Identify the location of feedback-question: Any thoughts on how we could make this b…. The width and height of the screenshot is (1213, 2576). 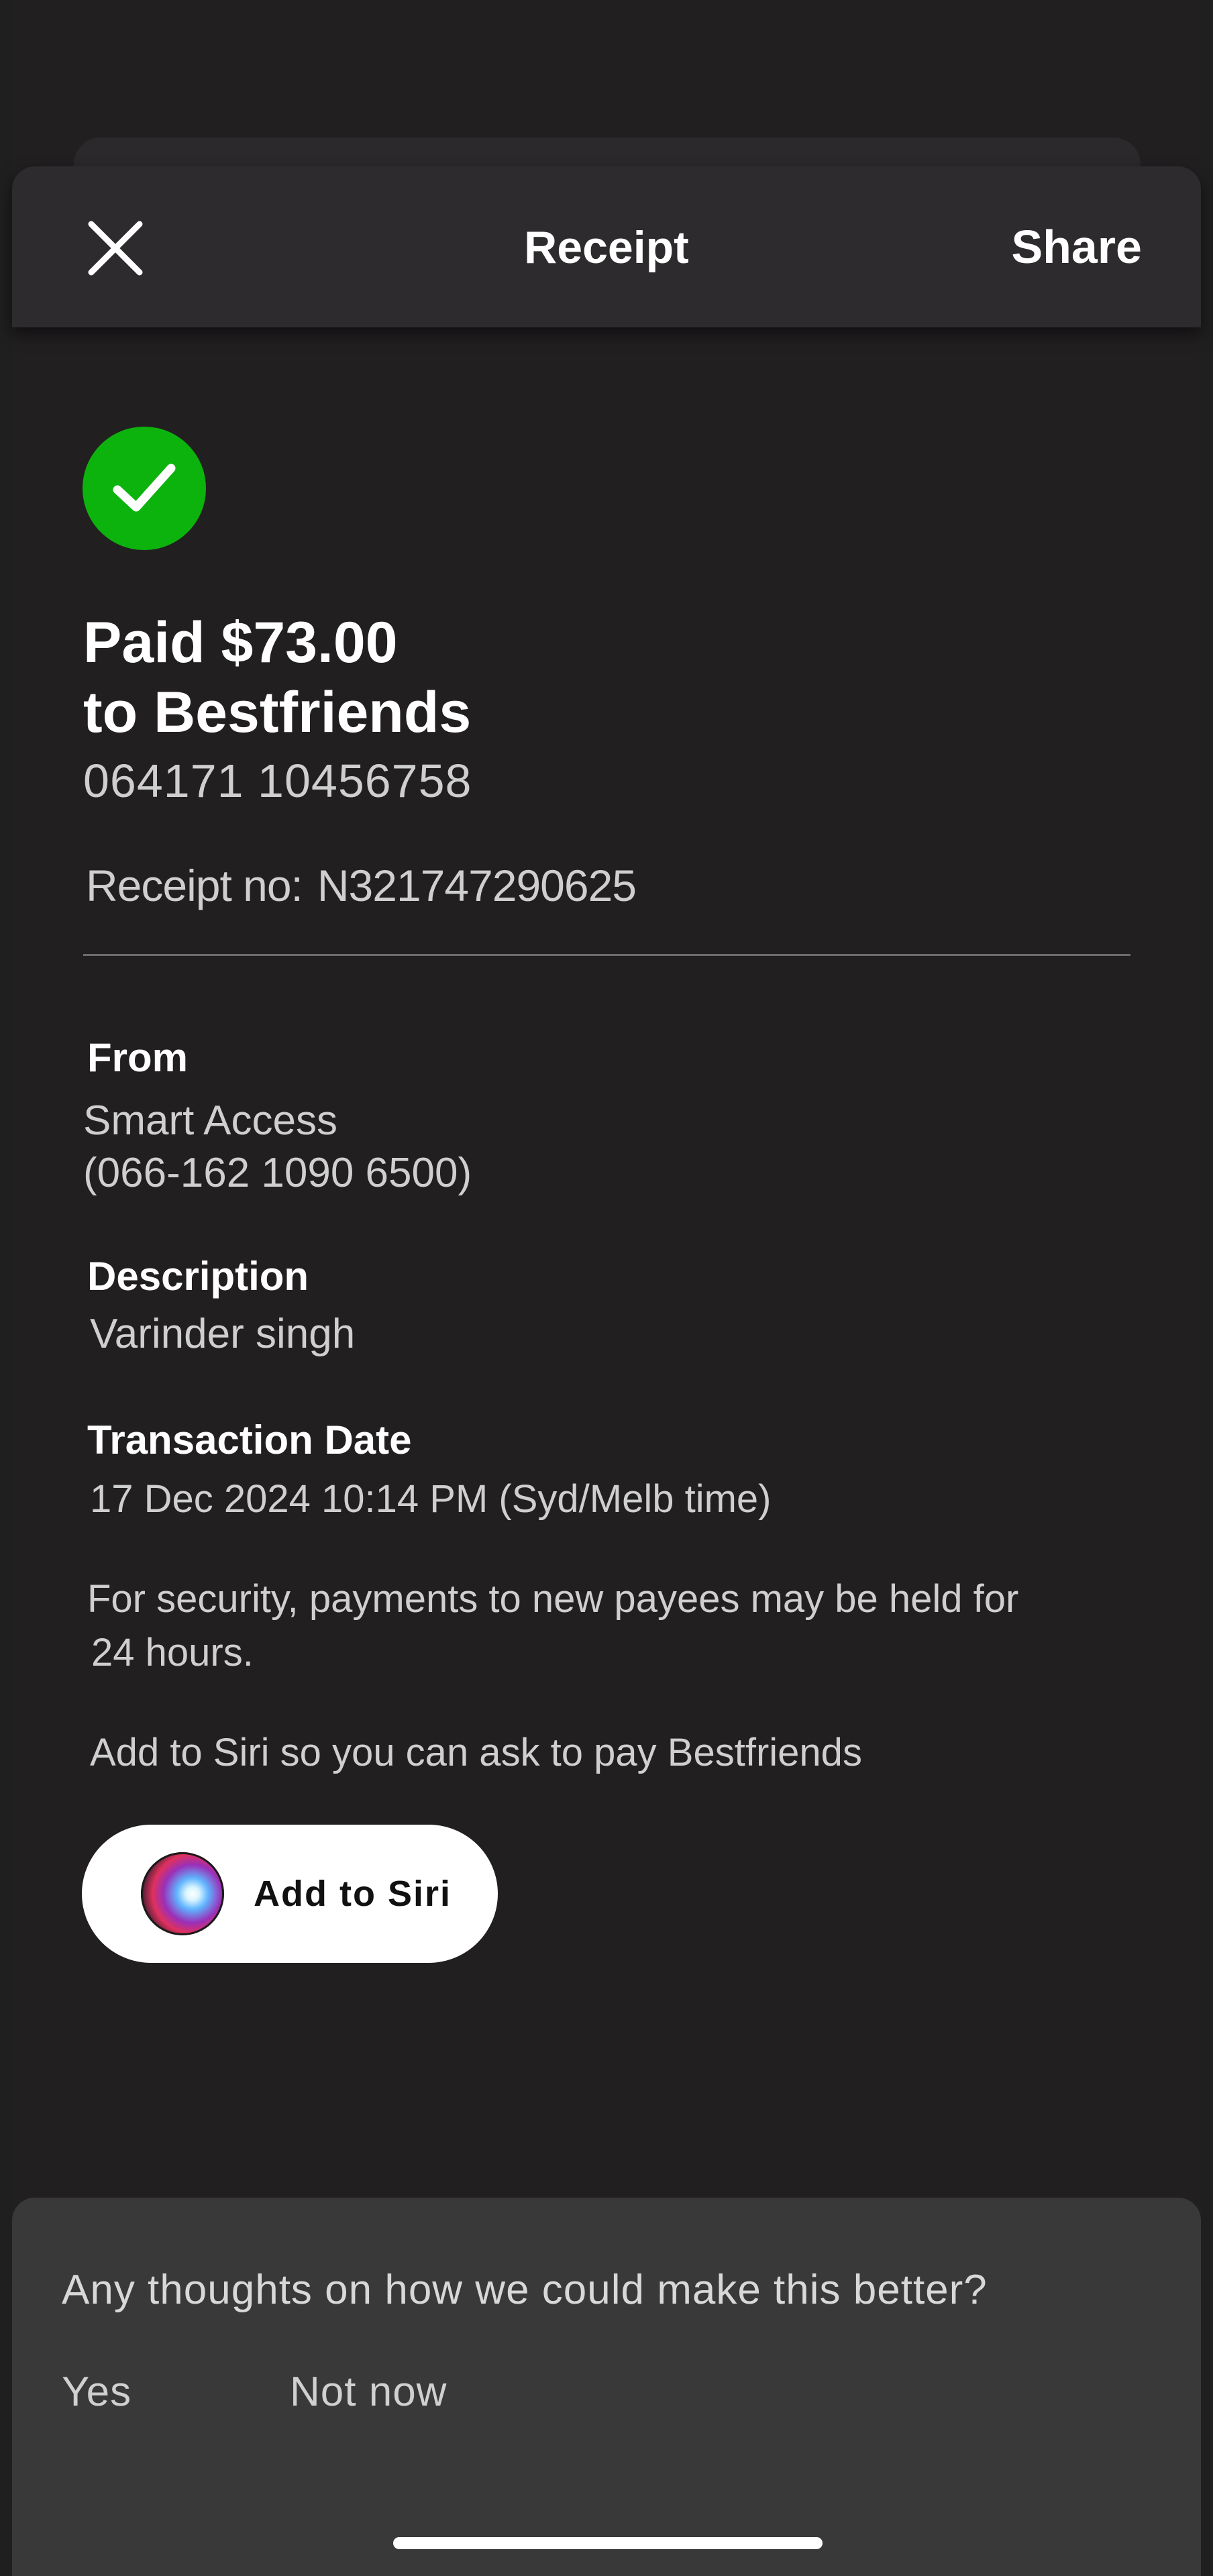
(525, 2290).